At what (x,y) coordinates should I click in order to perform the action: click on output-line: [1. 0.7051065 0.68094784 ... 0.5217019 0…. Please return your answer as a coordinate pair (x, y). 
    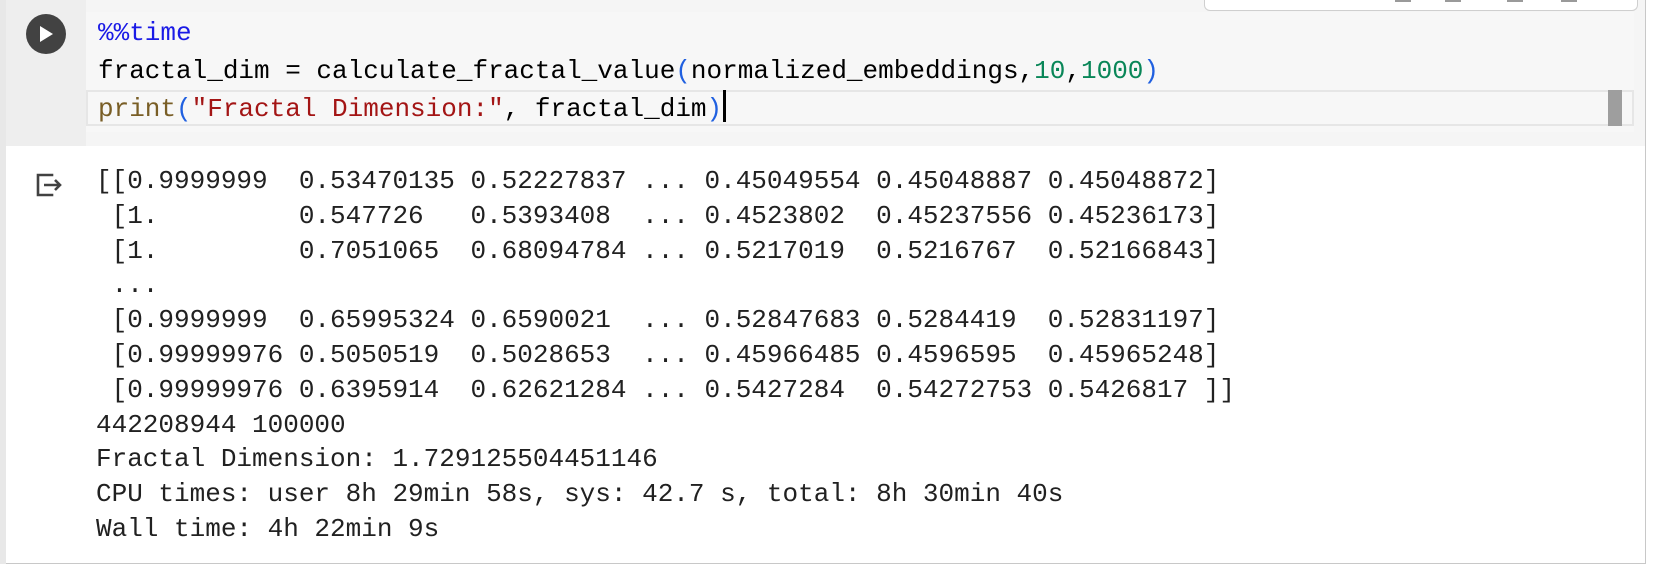
    Looking at the image, I should click on (658, 250).